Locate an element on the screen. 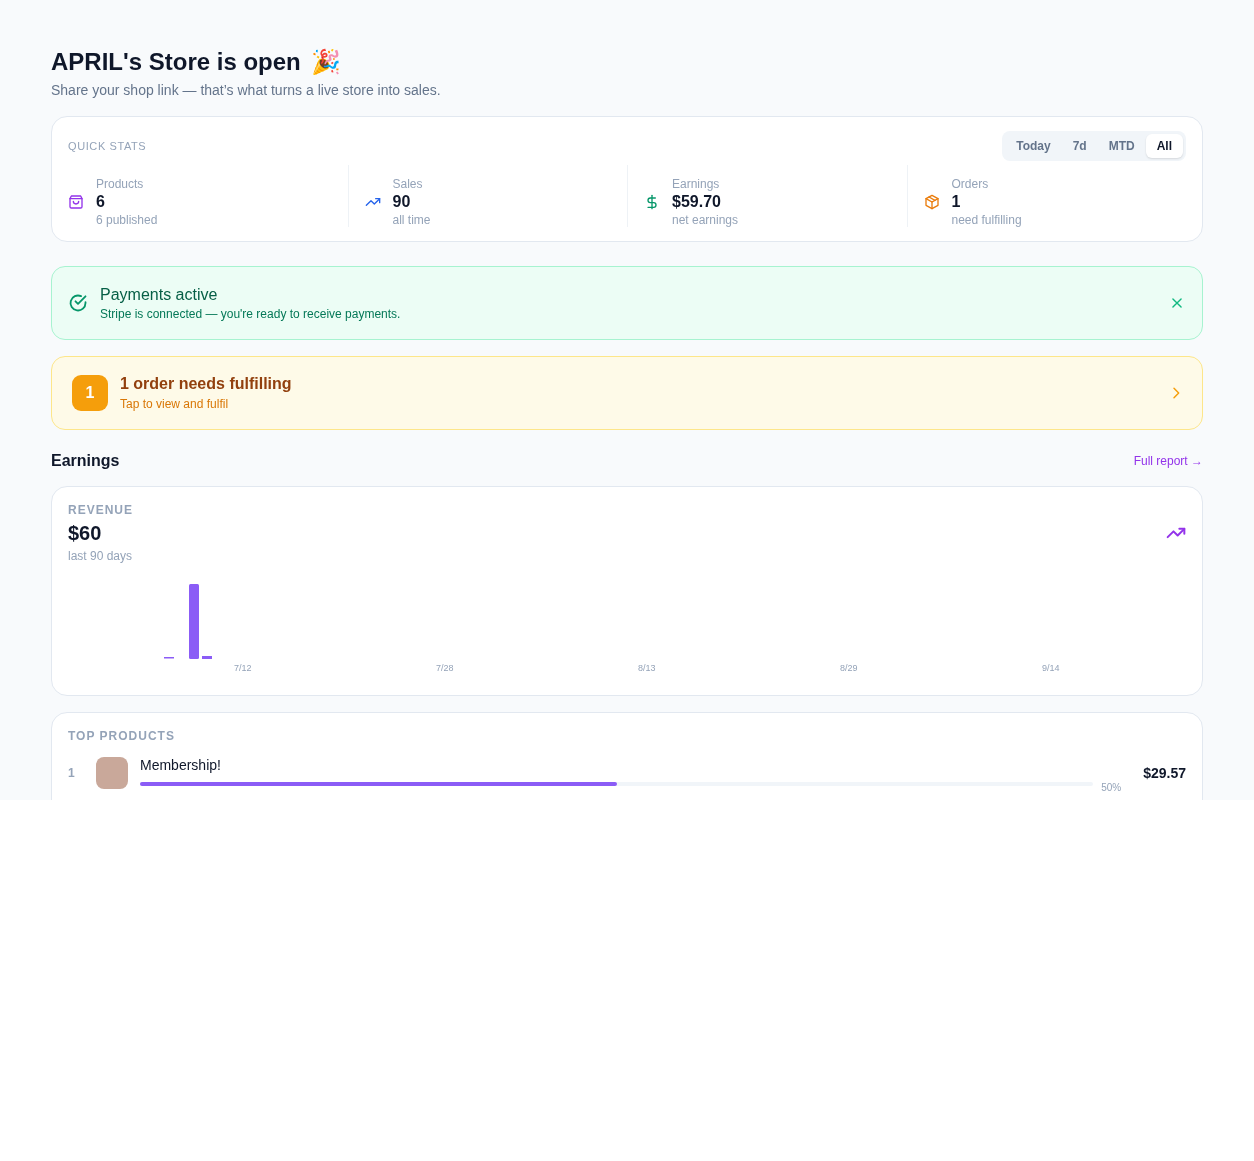  banner-title: Payments active is located at coordinates (159, 294).